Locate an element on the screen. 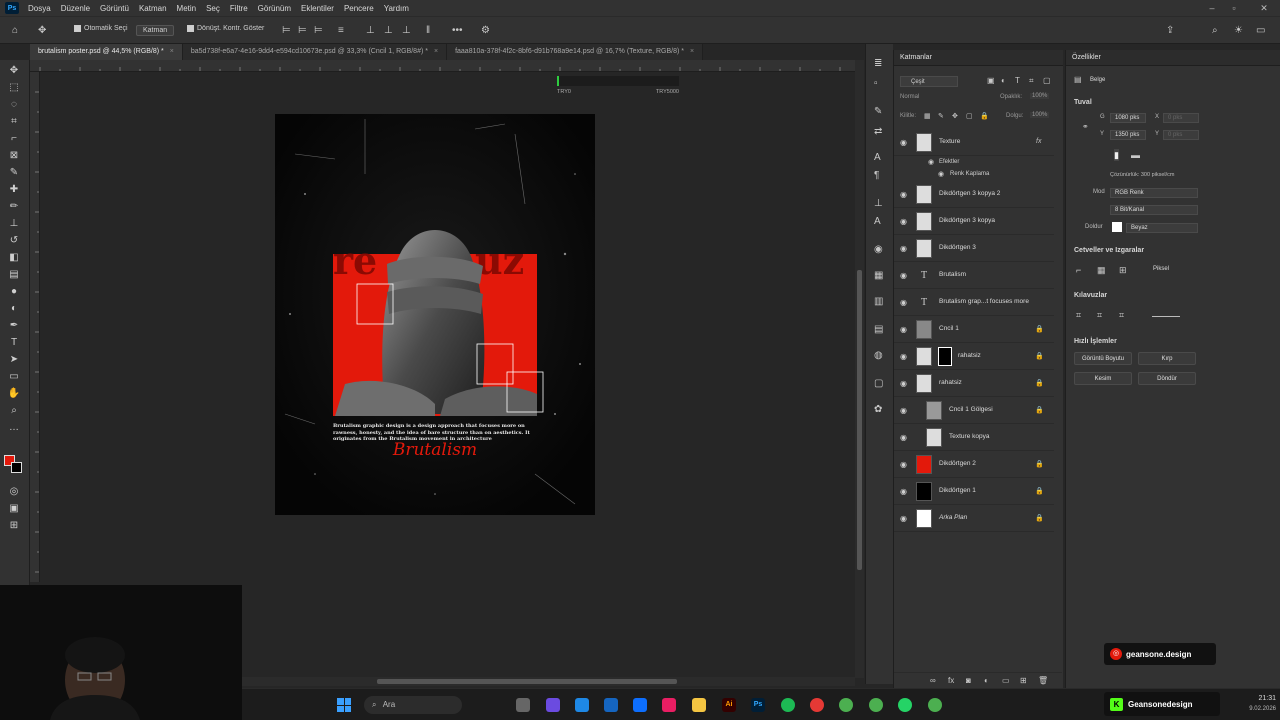 The width and height of the screenshot is (1280, 720). paragraph-panel-icon: ¶ is located at coordinates (876, 176).